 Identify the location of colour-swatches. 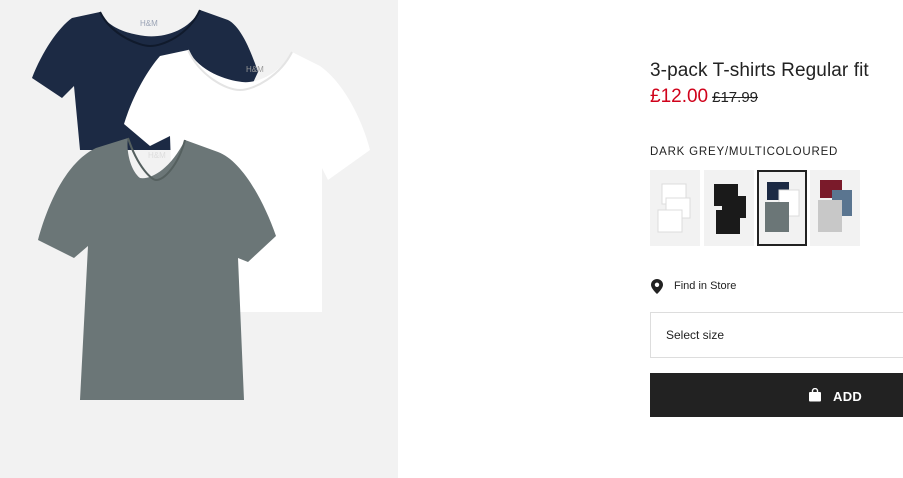
(776, 209).